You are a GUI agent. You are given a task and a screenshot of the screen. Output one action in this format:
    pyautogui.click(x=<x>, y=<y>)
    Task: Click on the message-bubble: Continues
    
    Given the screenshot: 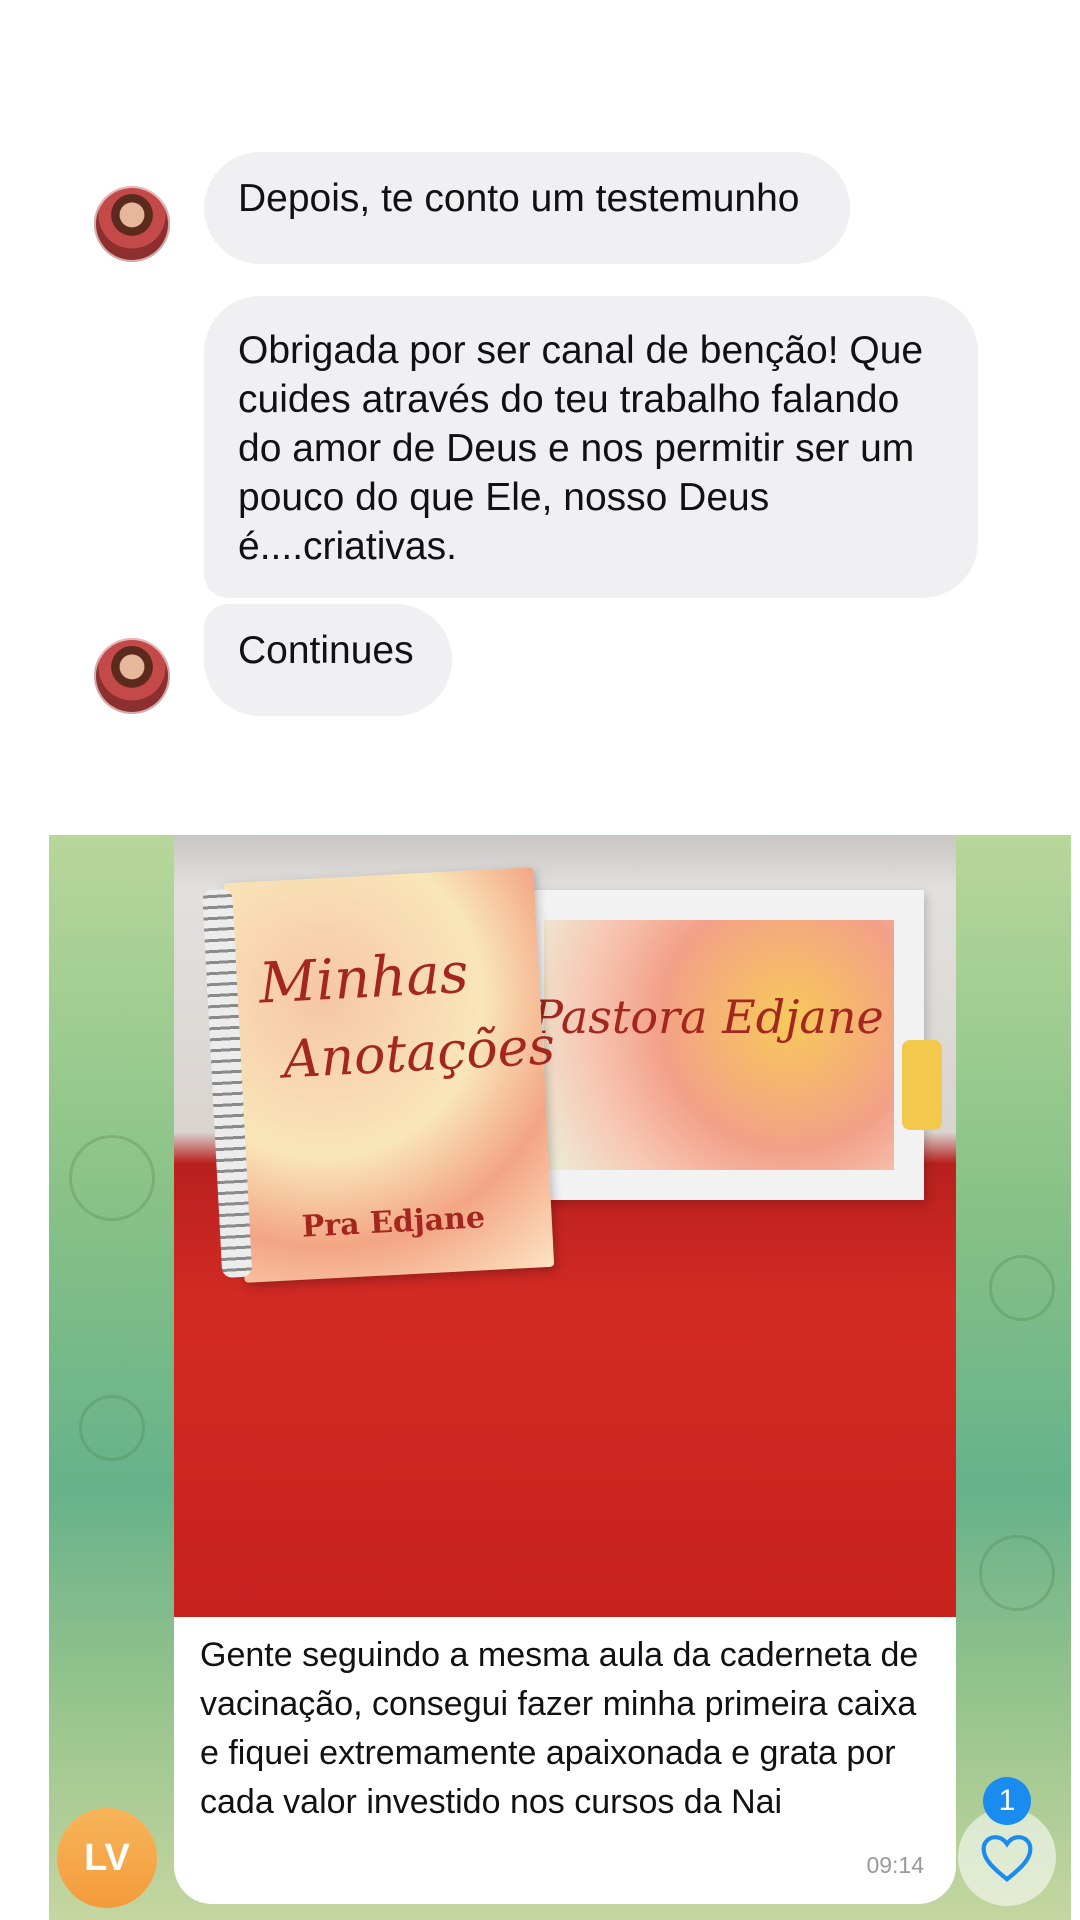 What is the action you would take?
    pyautogui.click(x=328, y=660)
    